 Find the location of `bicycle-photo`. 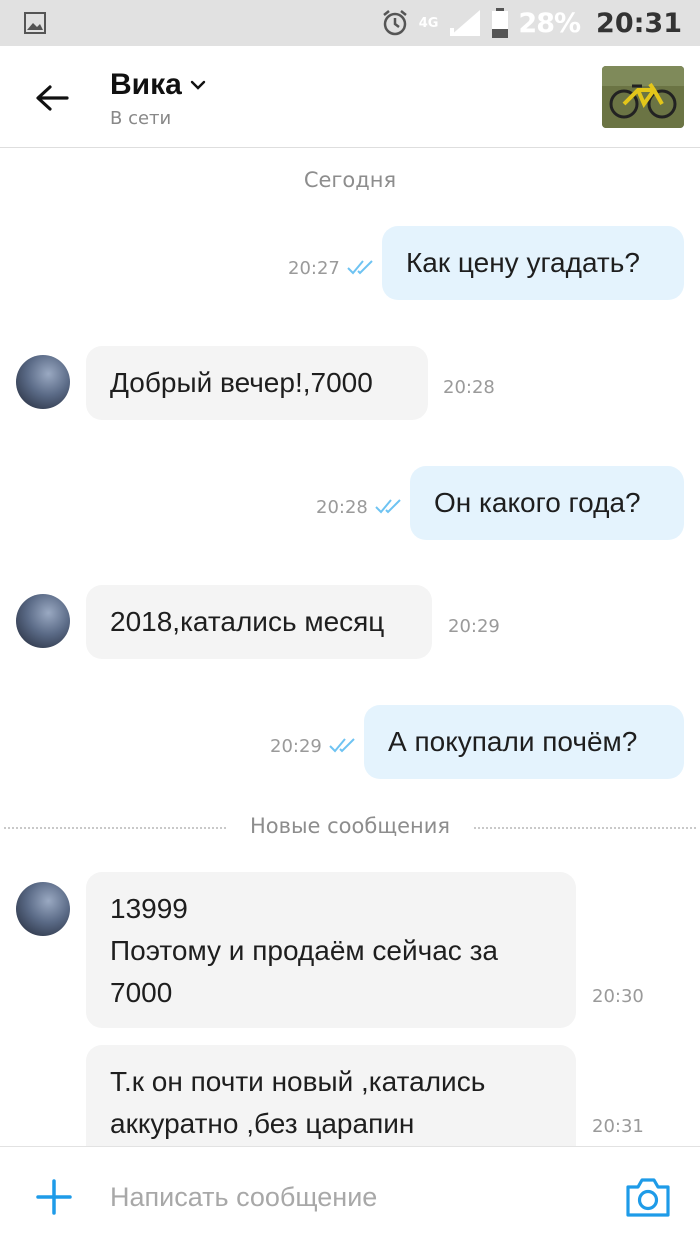

bicycle-photo is located at coordinates (643, 97).